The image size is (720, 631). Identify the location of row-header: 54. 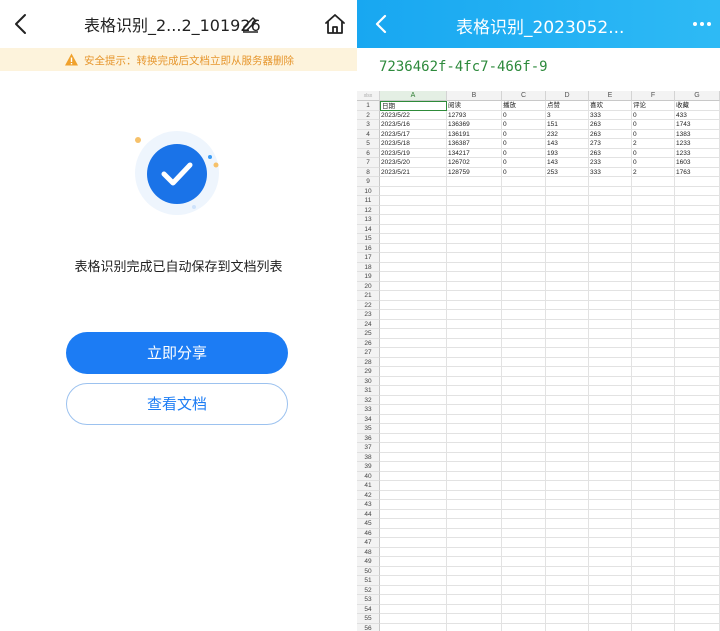
(368, 609).